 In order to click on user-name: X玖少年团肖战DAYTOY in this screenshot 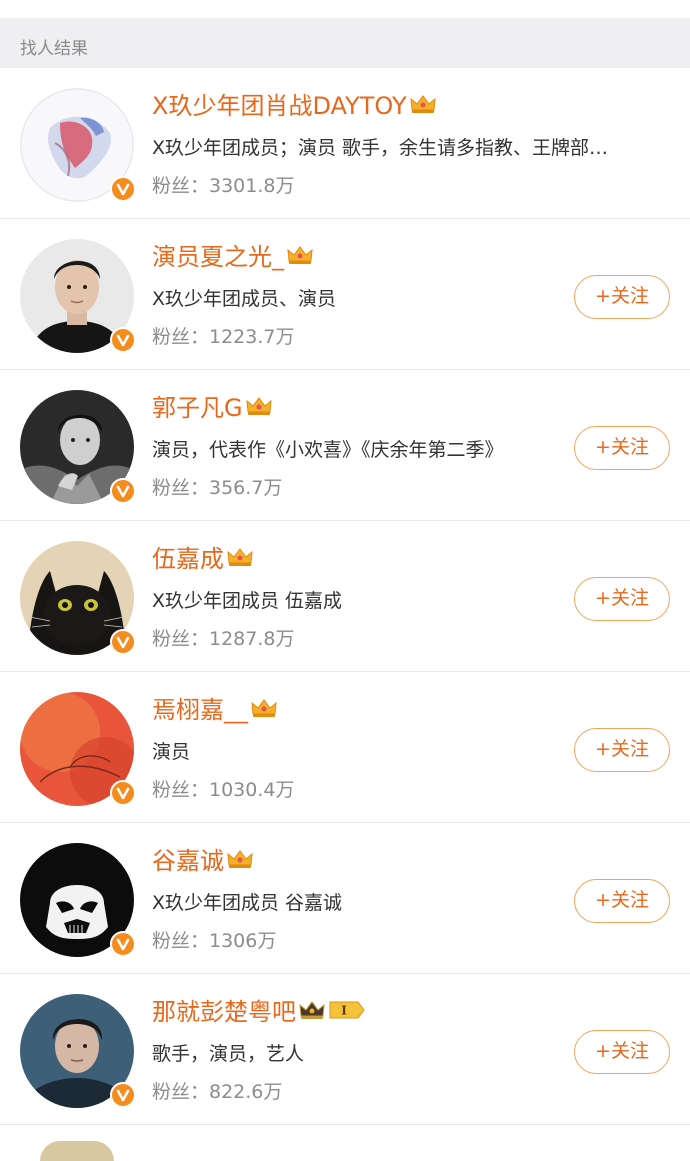, I will do `click(294, 106)`.